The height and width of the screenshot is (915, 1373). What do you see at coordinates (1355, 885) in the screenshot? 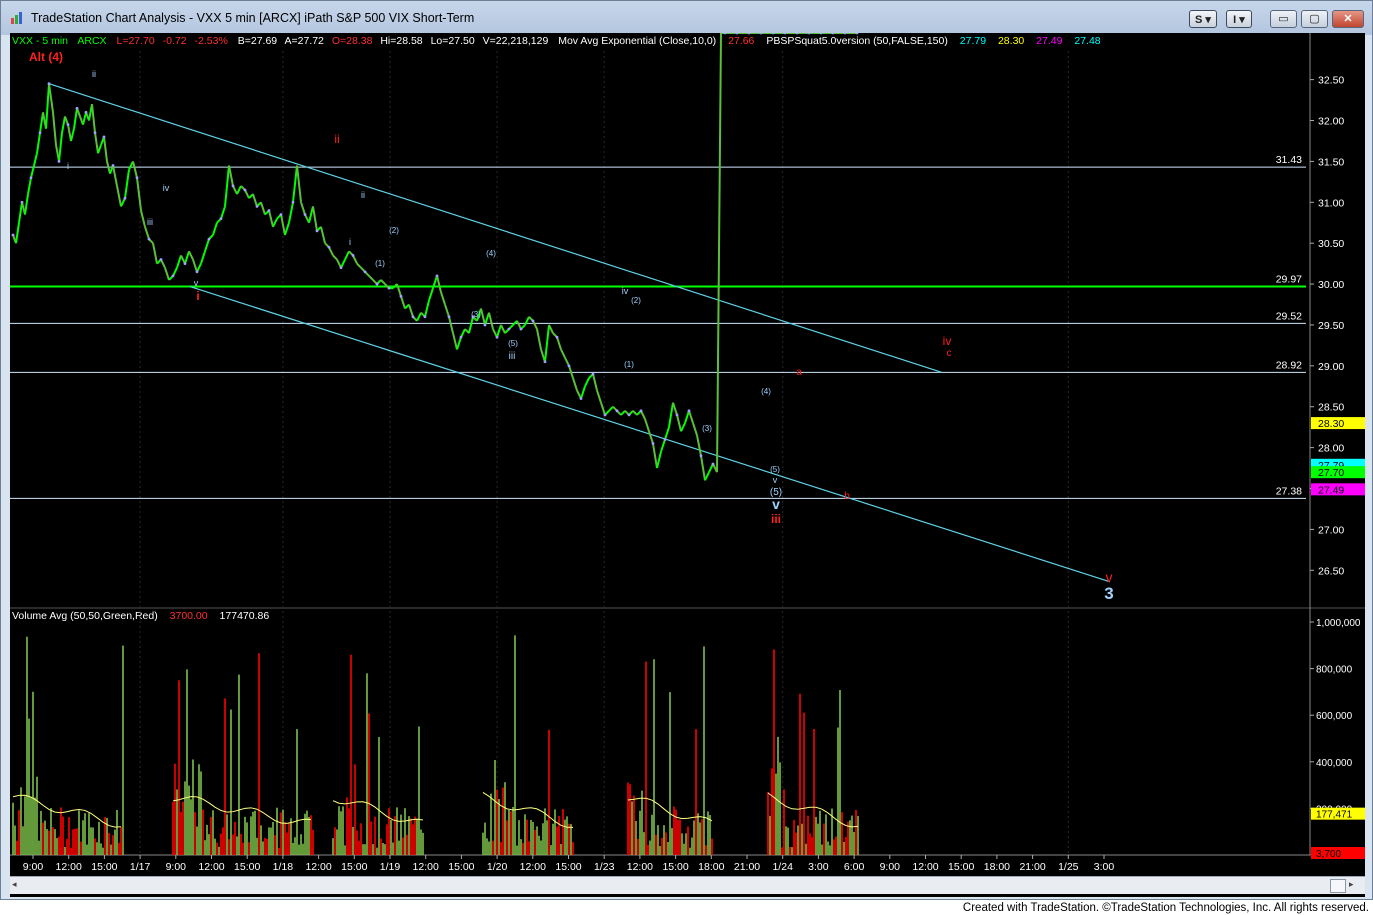
I see `scroll-right-icon: ▸` at bounding box center [1355, 885].